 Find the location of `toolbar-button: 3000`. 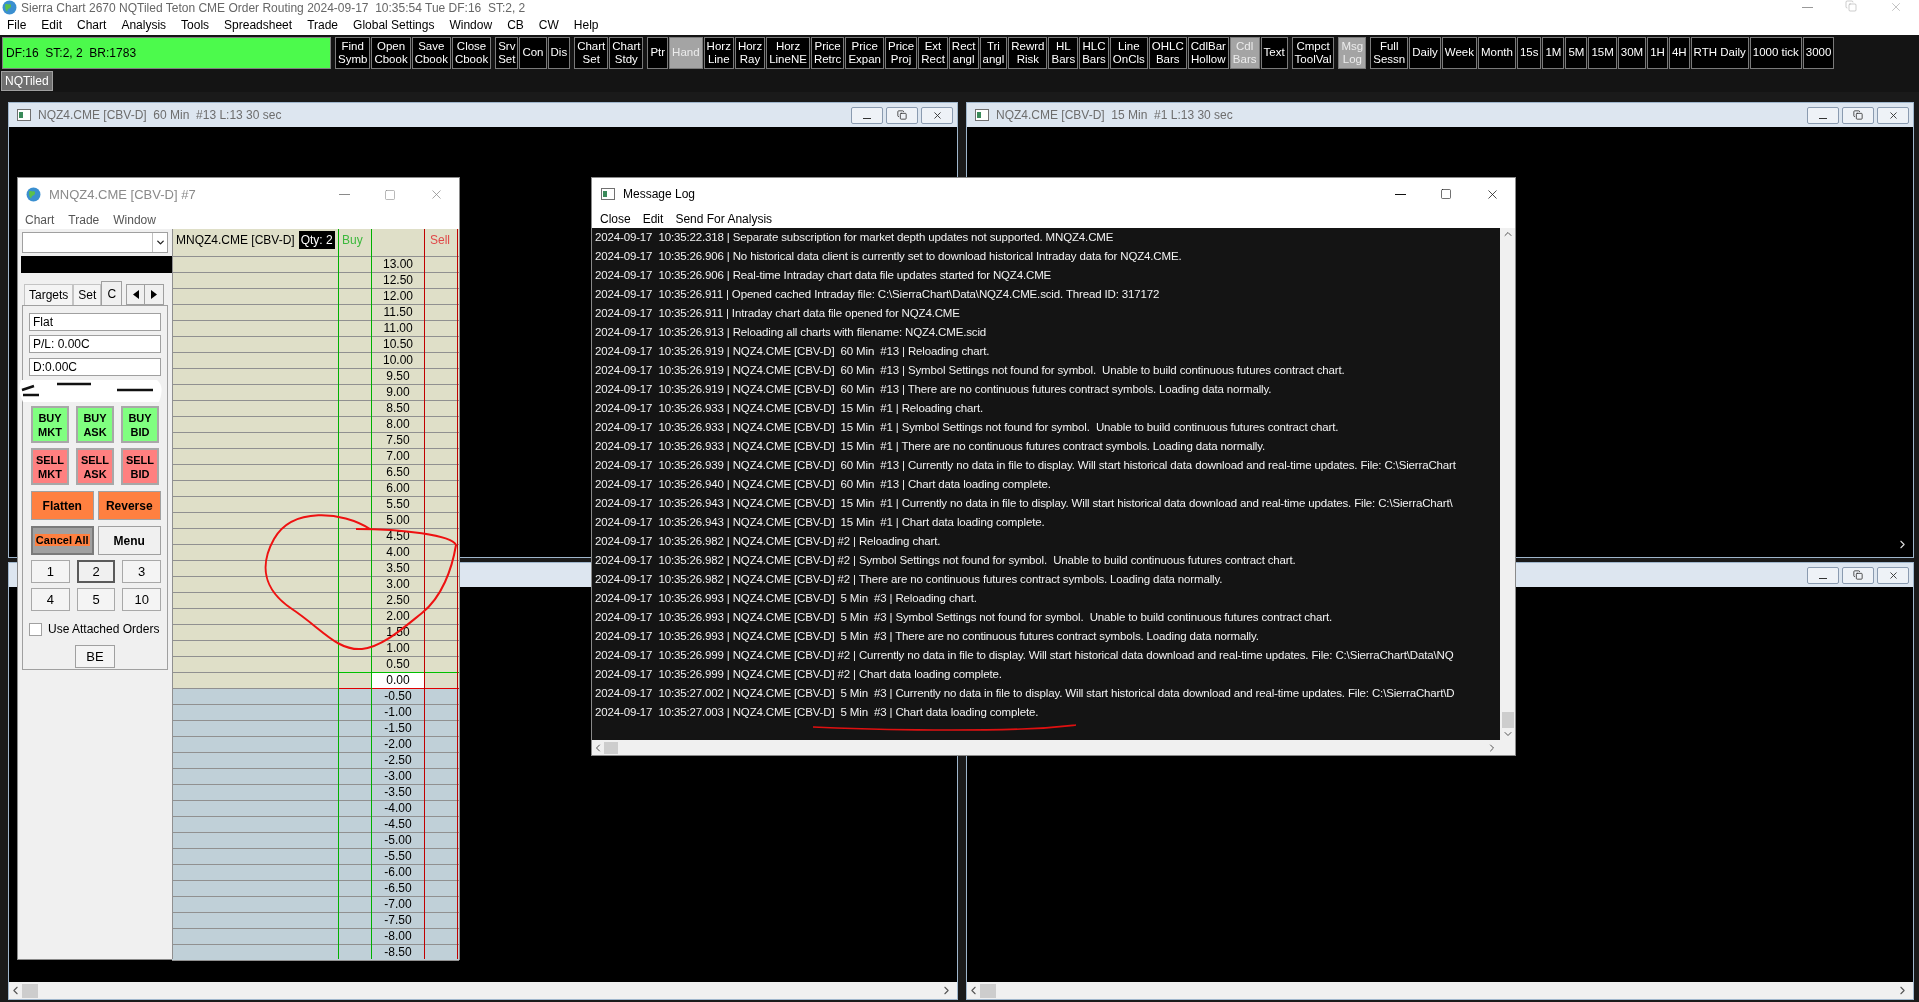

toolbar-button: 3000 is located at coordinates (1818, 52).